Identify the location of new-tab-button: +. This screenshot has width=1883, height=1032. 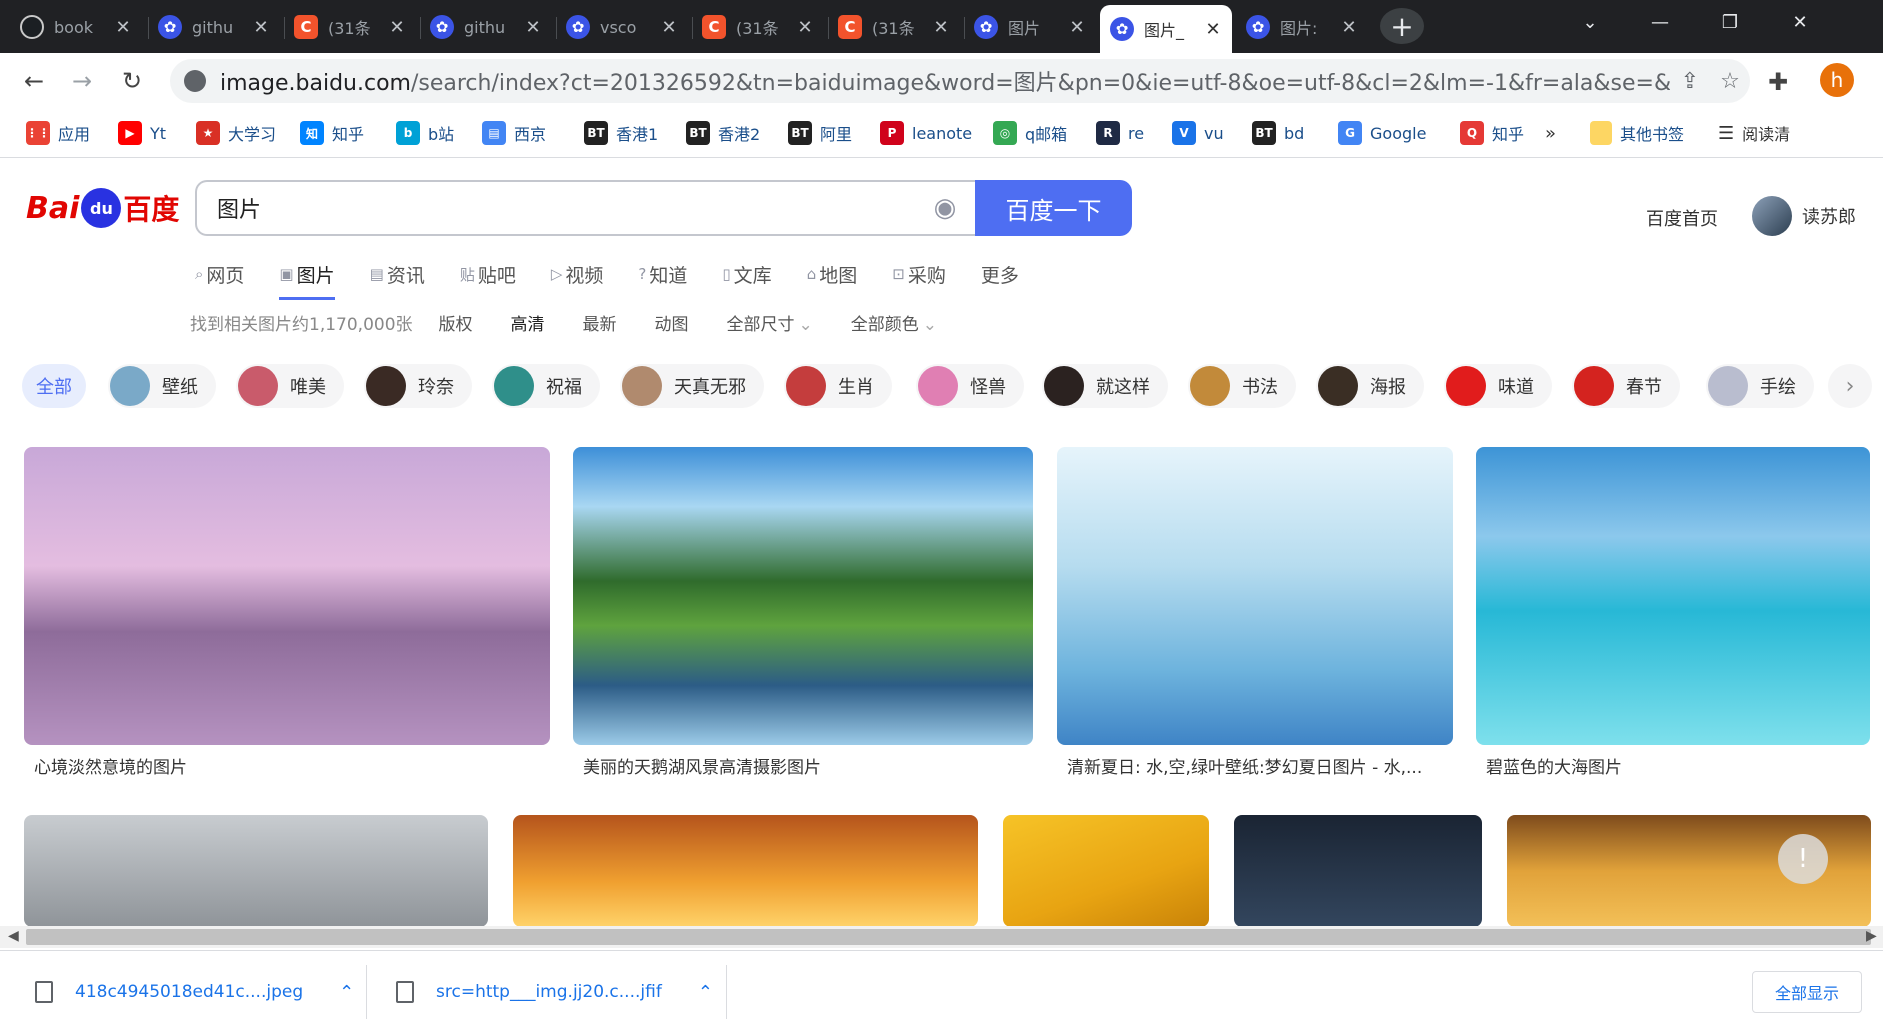
(1402, 26).